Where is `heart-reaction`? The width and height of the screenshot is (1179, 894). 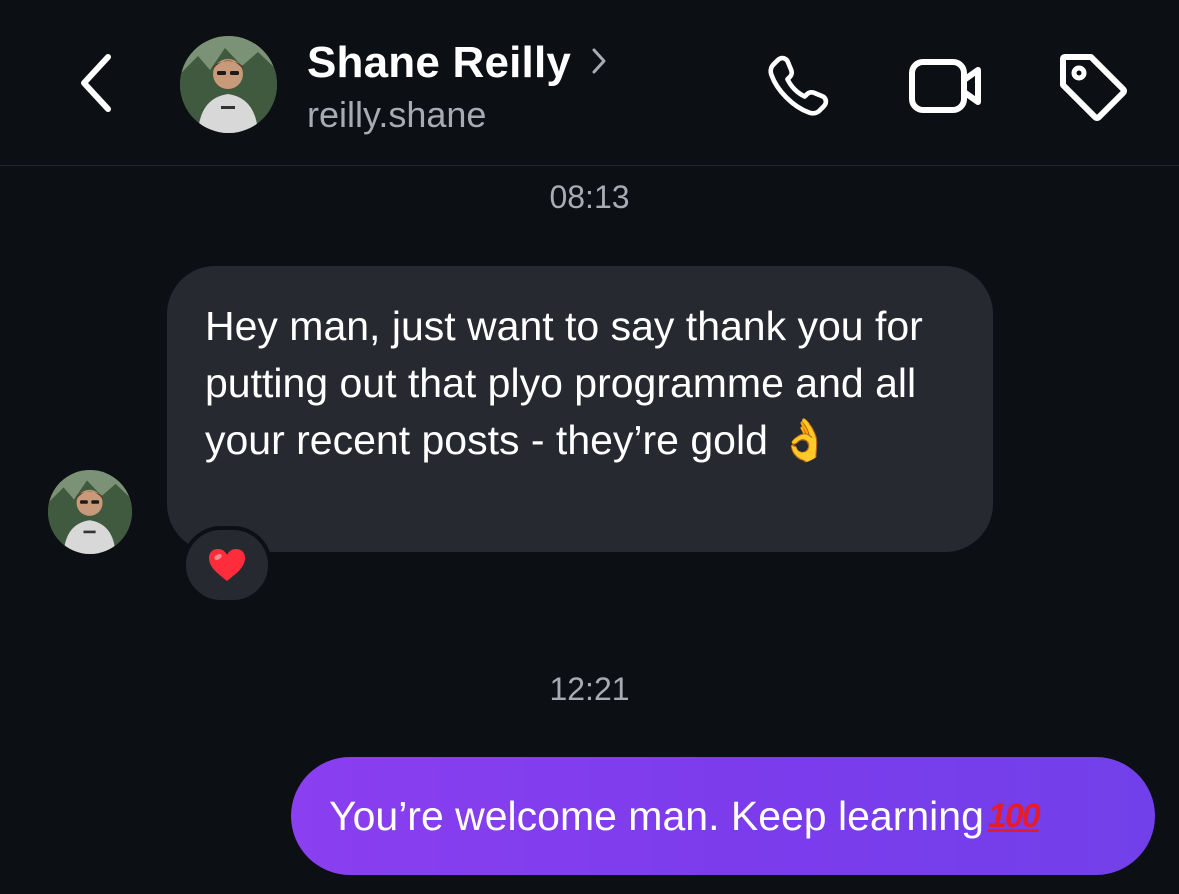 heart-reaction is located at coordinates (227, 565).